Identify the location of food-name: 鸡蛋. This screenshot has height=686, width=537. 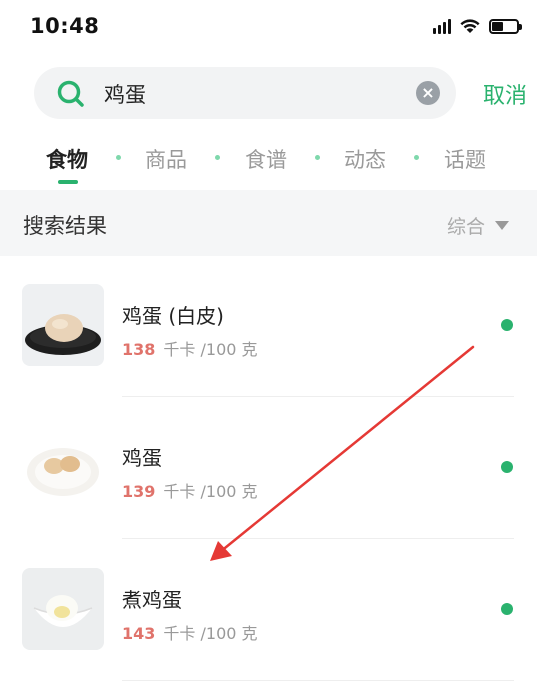
(142, 458).